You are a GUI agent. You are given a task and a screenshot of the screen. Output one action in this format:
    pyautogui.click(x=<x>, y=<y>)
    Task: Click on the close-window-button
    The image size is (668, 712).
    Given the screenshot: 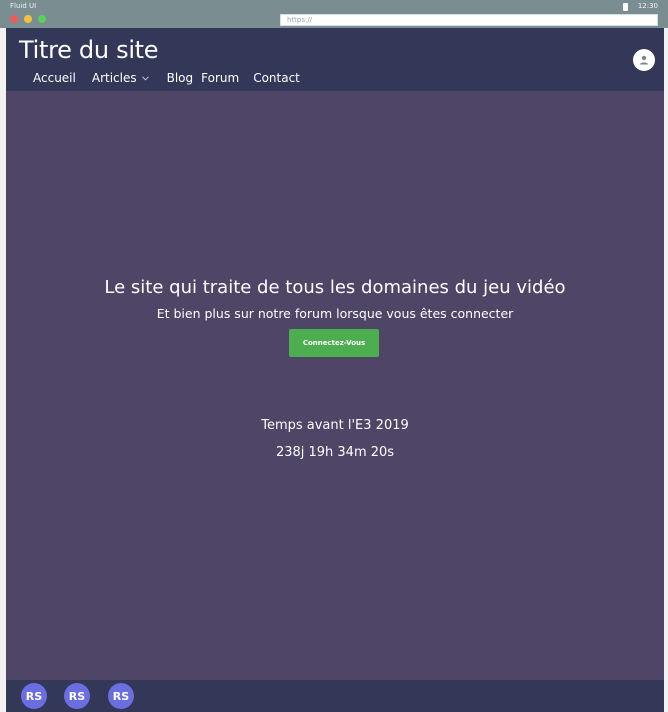 What is the action you would take?
    pyautogui.click(x=14, y=19)
    